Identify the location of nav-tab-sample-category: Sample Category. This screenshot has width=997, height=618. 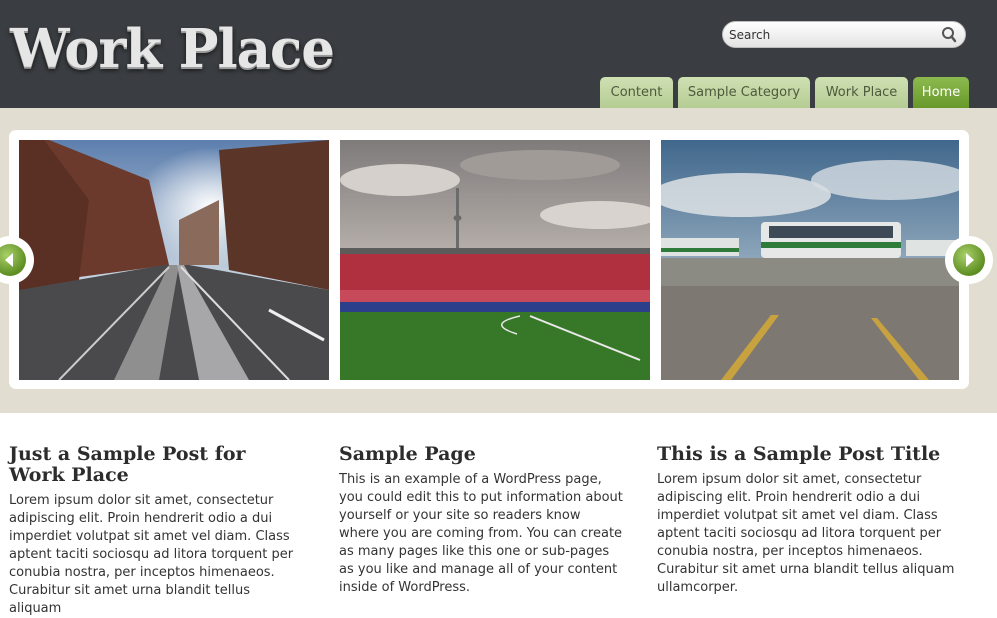
(744, 92).